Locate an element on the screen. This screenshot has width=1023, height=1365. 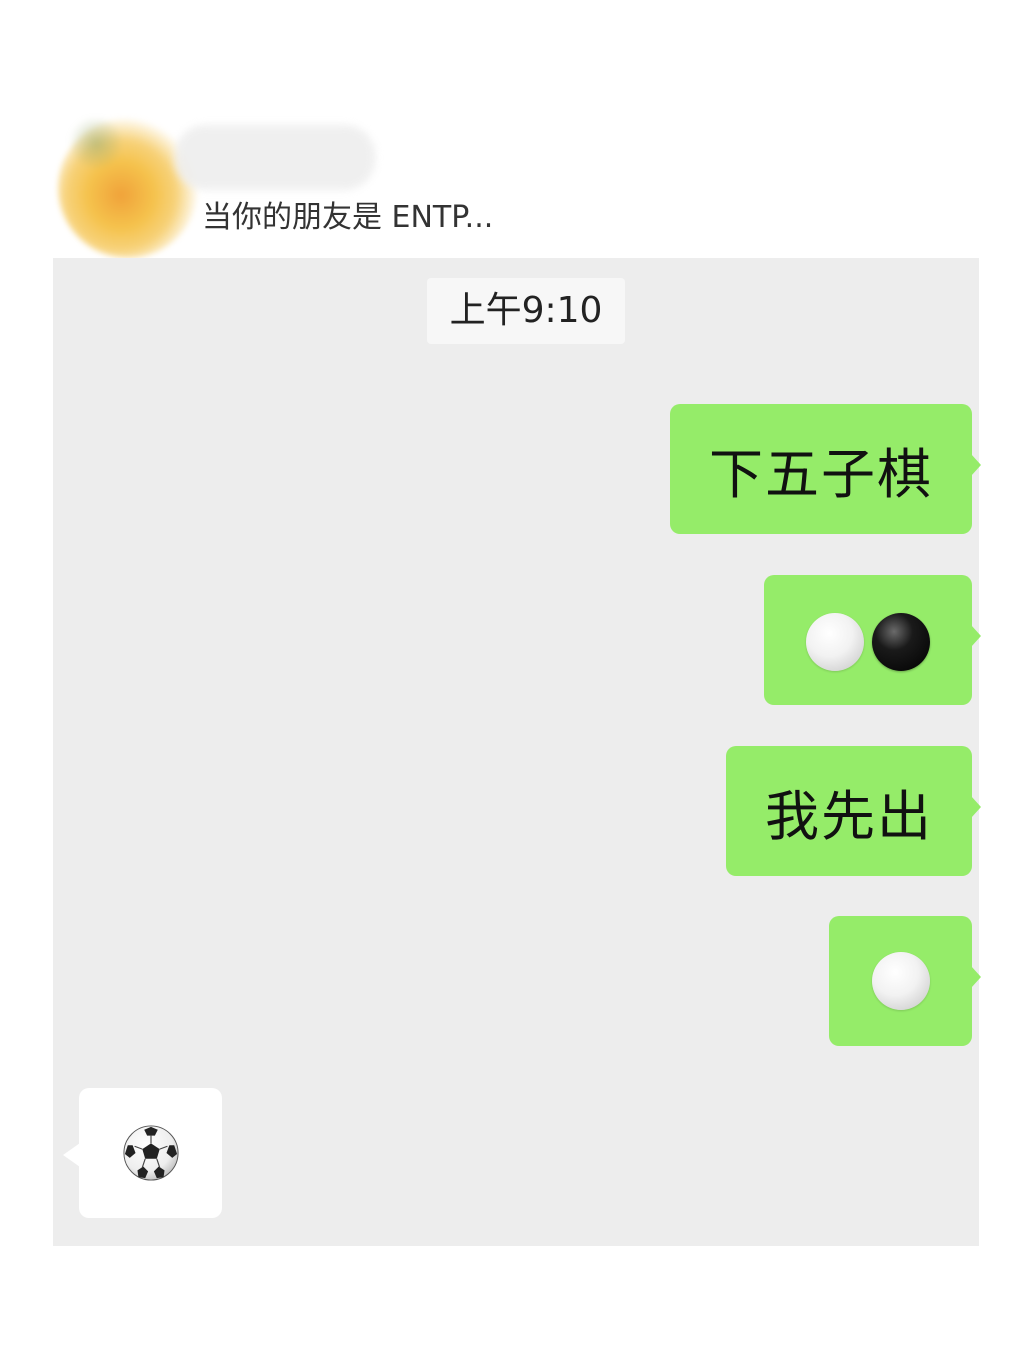
sent-message-bubble: 我先出 is located at coordinates (853, 811).